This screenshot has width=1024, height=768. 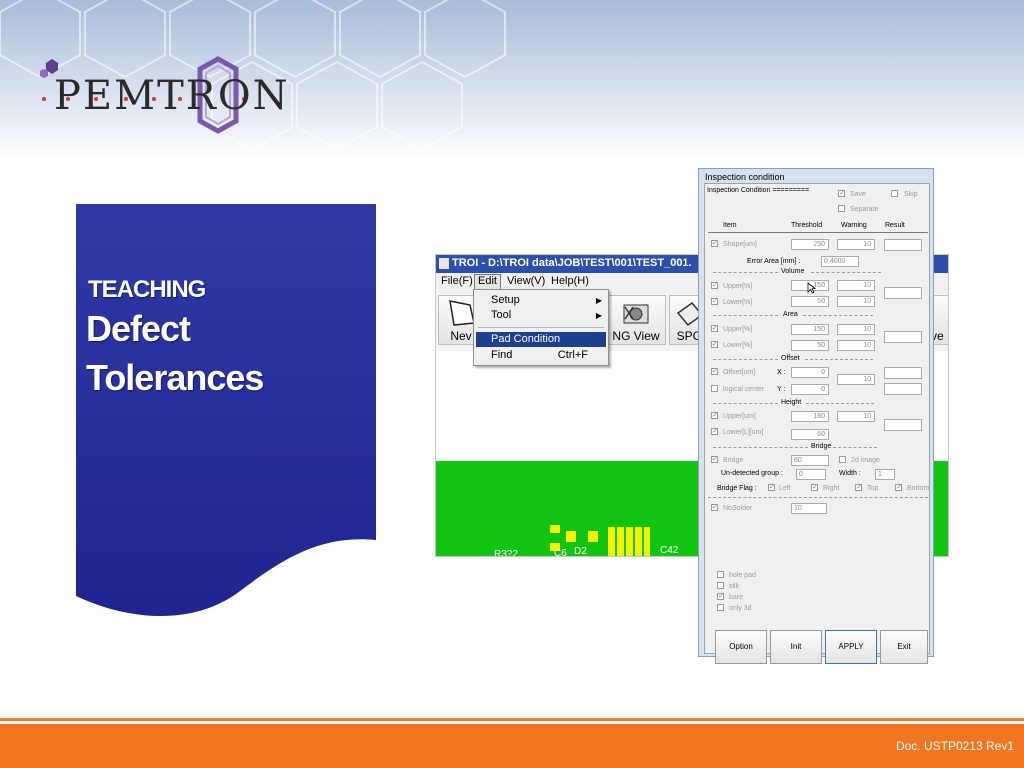 I want to click on logo-text: PEMTRON, so click(x=172, y=96).